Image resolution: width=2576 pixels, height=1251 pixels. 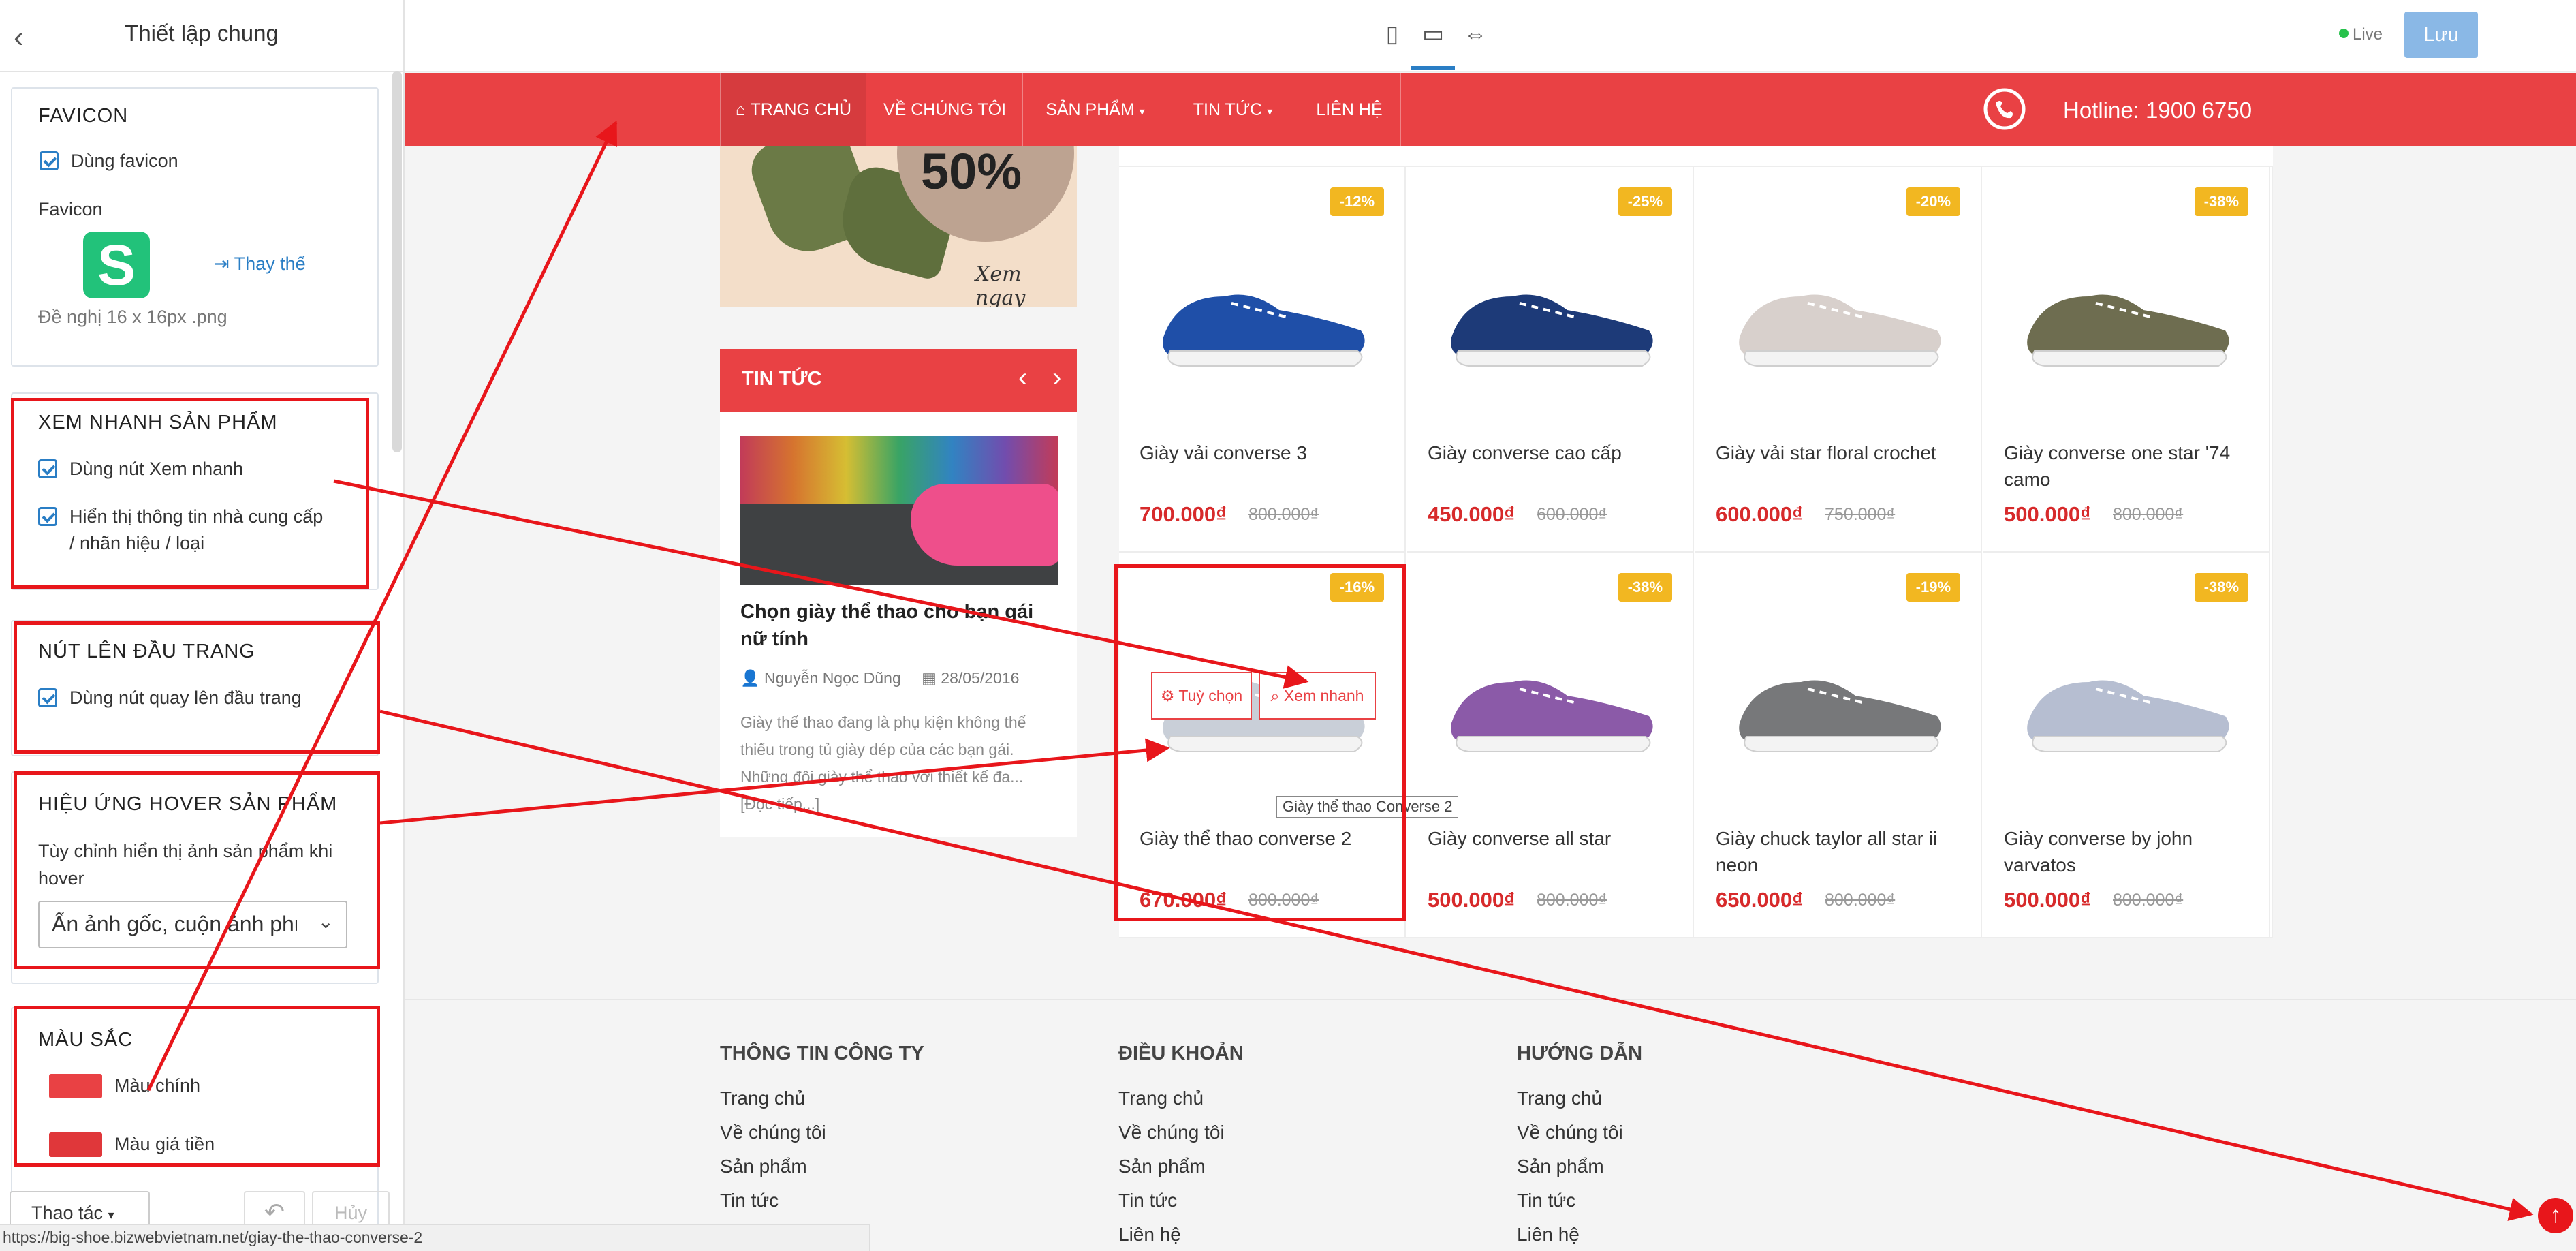 I want to click on highlight-box-product, so click(x=1260, y=742).